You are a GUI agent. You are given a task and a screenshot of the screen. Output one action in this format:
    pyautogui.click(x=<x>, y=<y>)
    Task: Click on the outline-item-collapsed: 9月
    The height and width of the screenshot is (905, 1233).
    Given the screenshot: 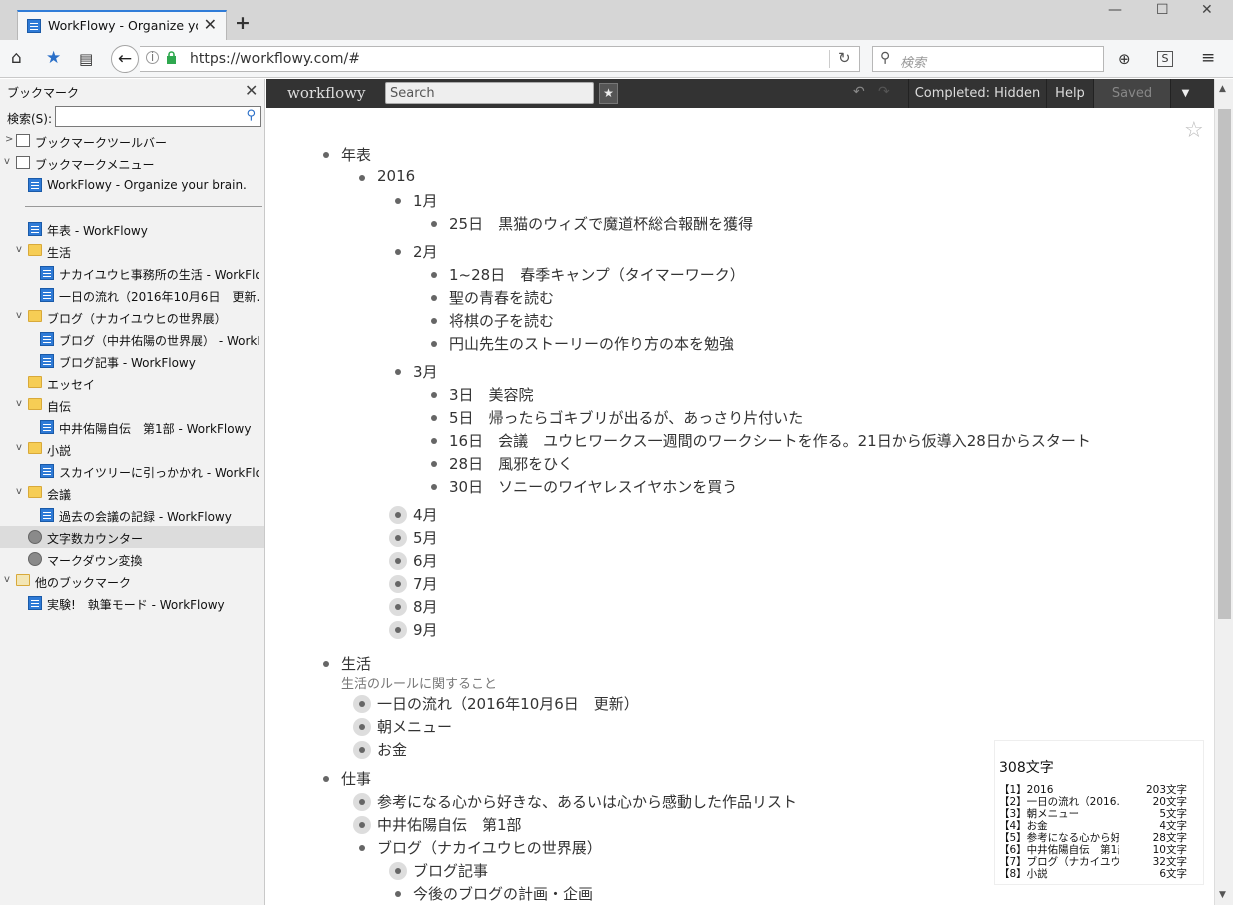 What is the action you would take?
    pyautogui.click(x=413, y=629)
    